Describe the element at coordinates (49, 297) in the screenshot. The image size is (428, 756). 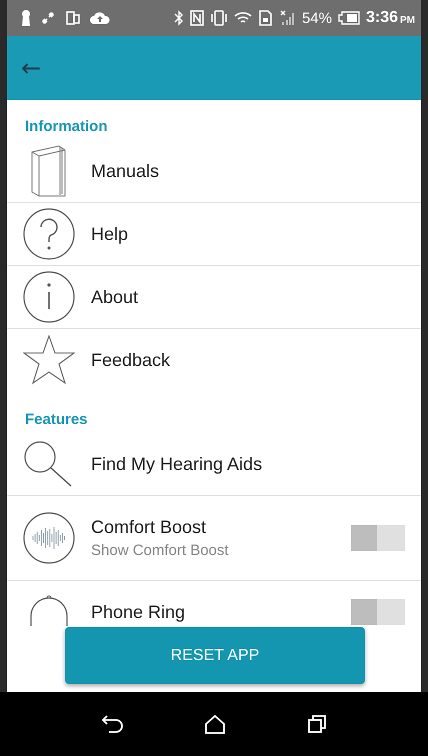
I see `info-icon` at that location.